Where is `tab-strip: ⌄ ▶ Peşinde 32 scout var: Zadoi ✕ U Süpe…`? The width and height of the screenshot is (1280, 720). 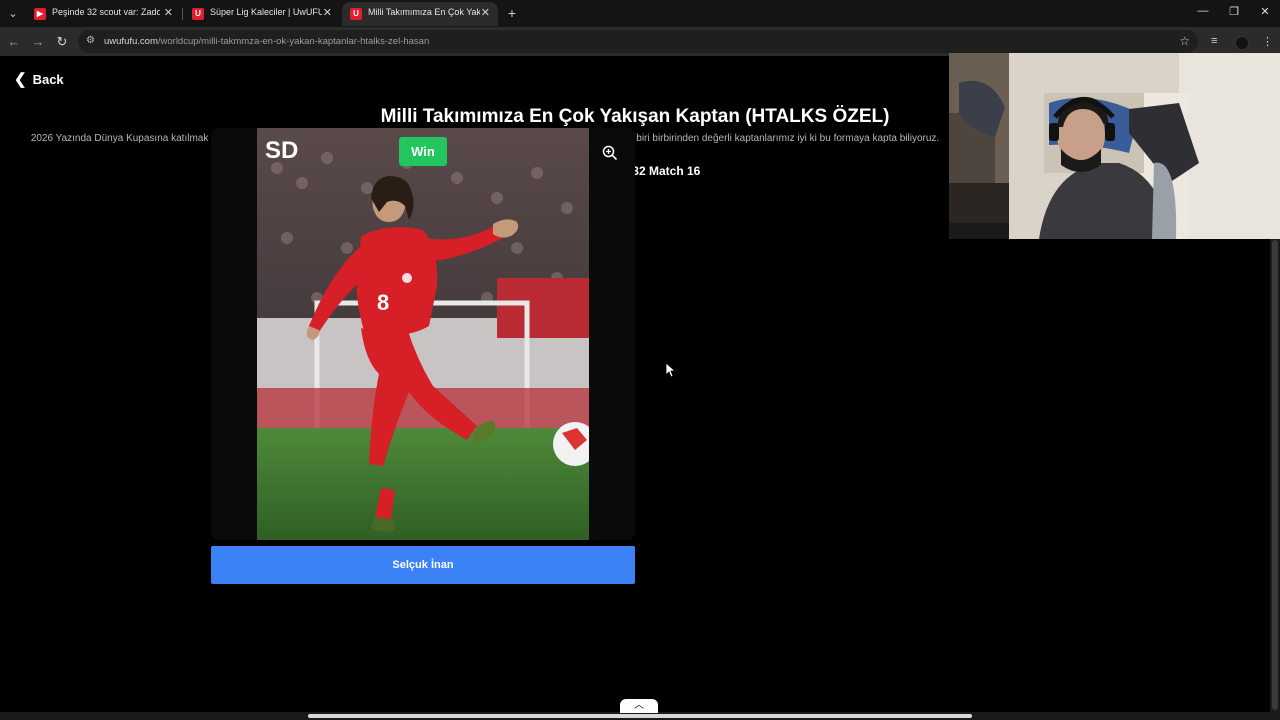
tab-strip: ⌄ ▶ Peşinde 32 scout var: Zadoi ✕ U Süpe… is located at coordinates (640, 13).